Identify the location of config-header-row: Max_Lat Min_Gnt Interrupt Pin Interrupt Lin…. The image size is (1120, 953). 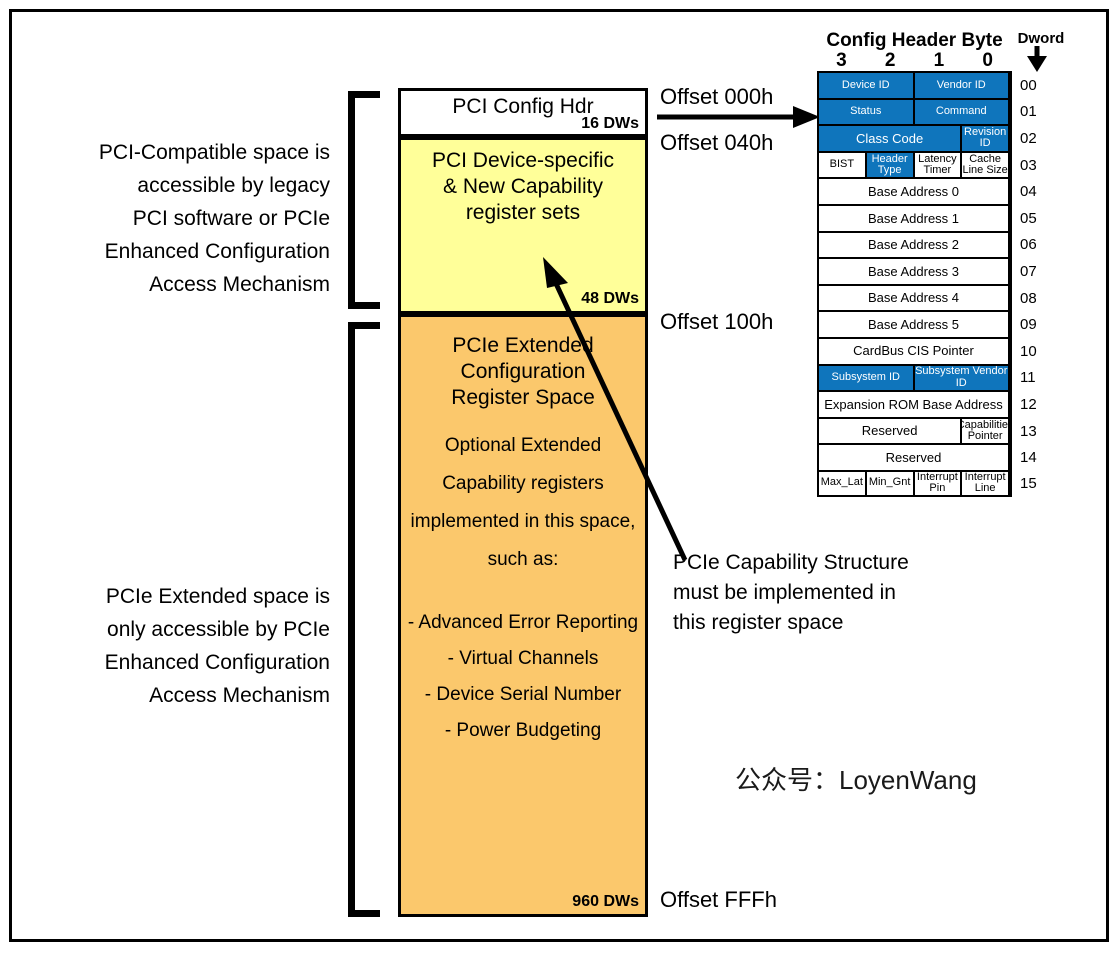
(927, 483).